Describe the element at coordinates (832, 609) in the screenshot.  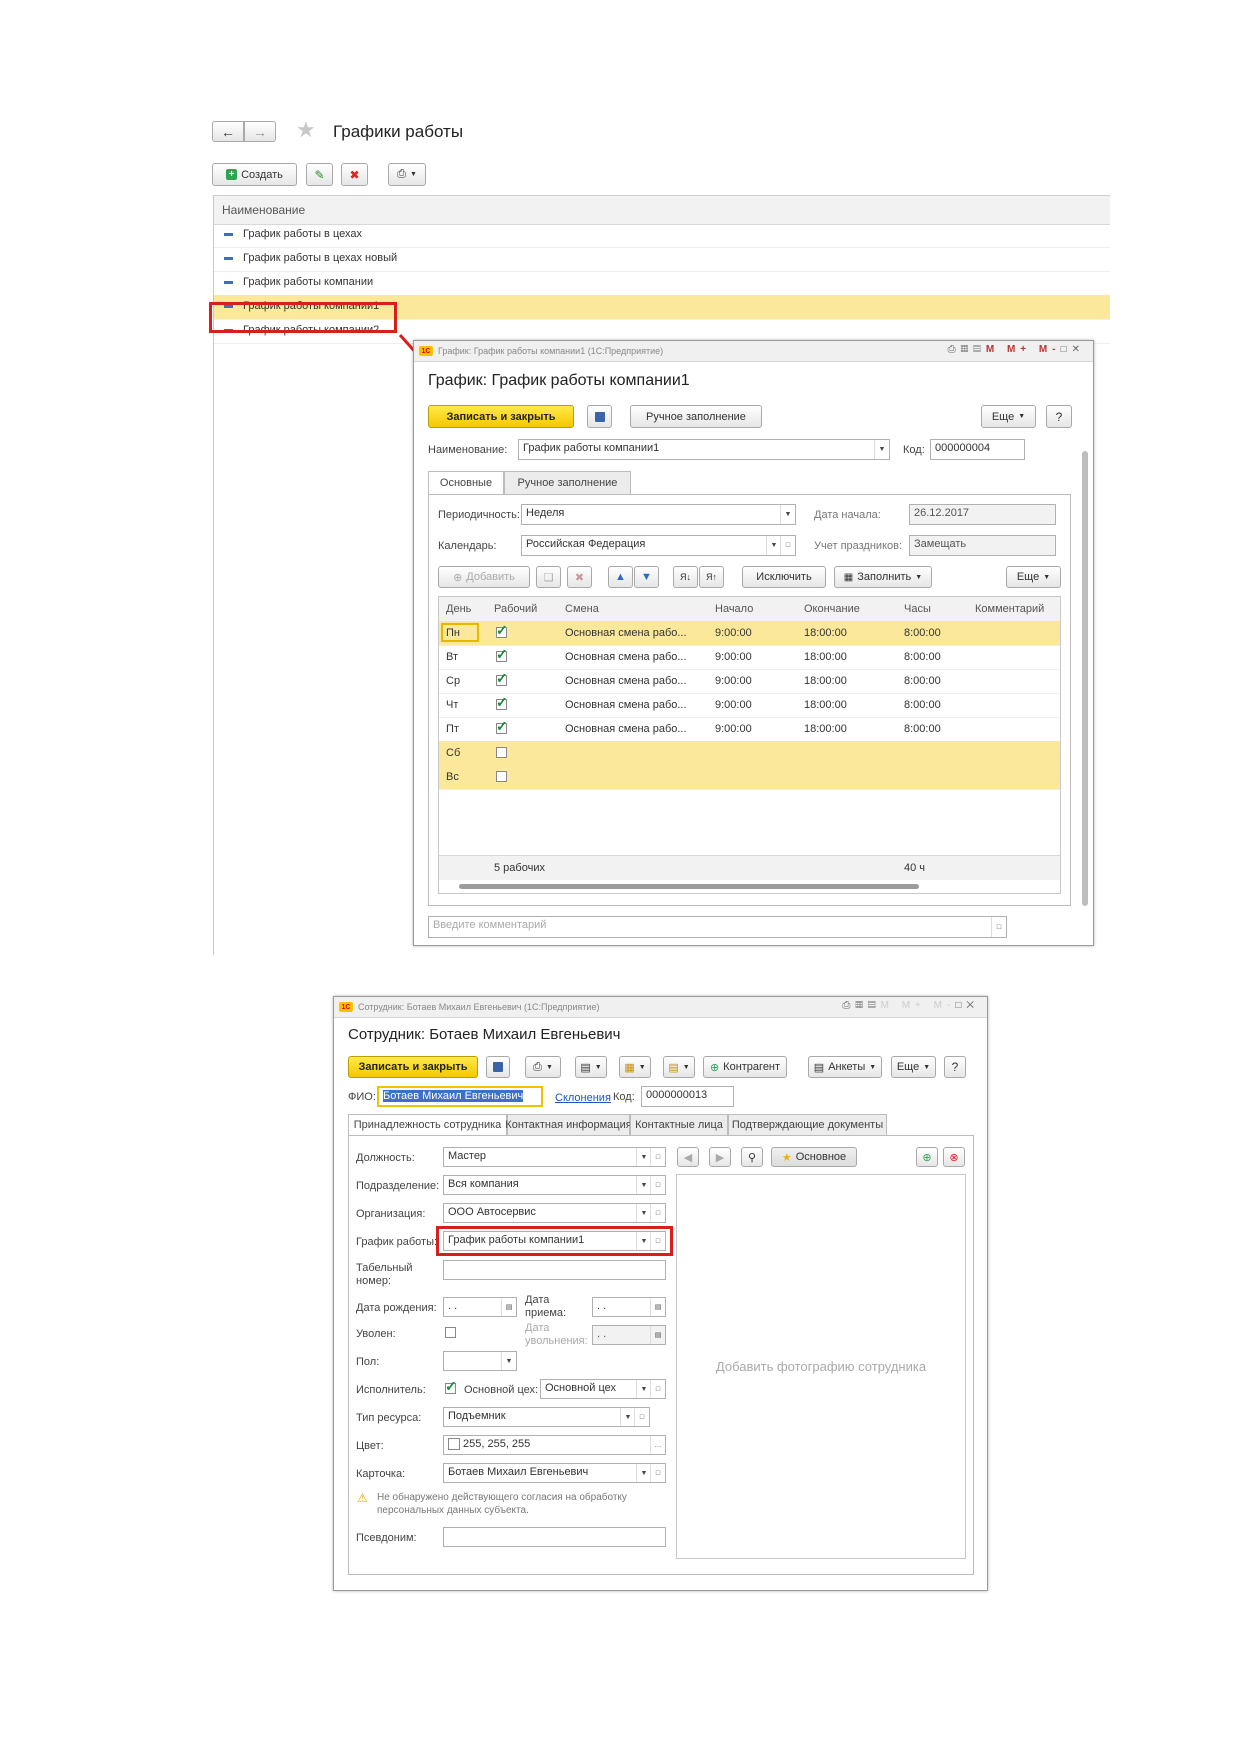
I see `header-end: Окончание` at that location.